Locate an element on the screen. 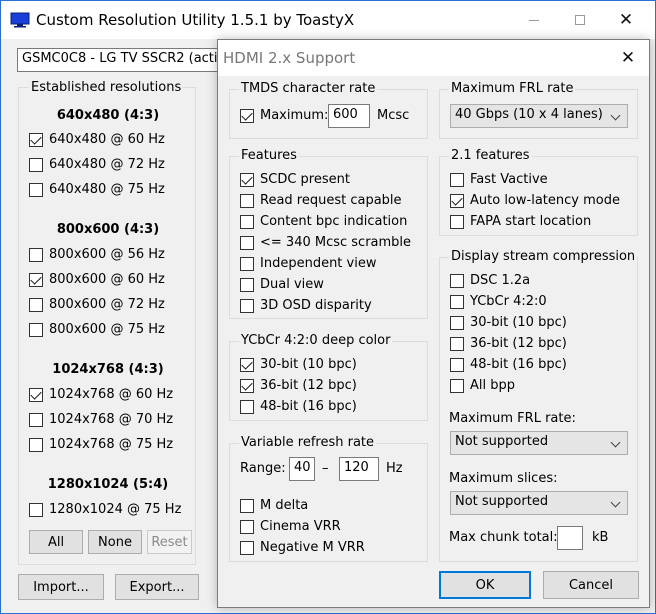  dsc-checkbox-36bit: 36-bit (12 bpc) is located at coordinates (508, 343).